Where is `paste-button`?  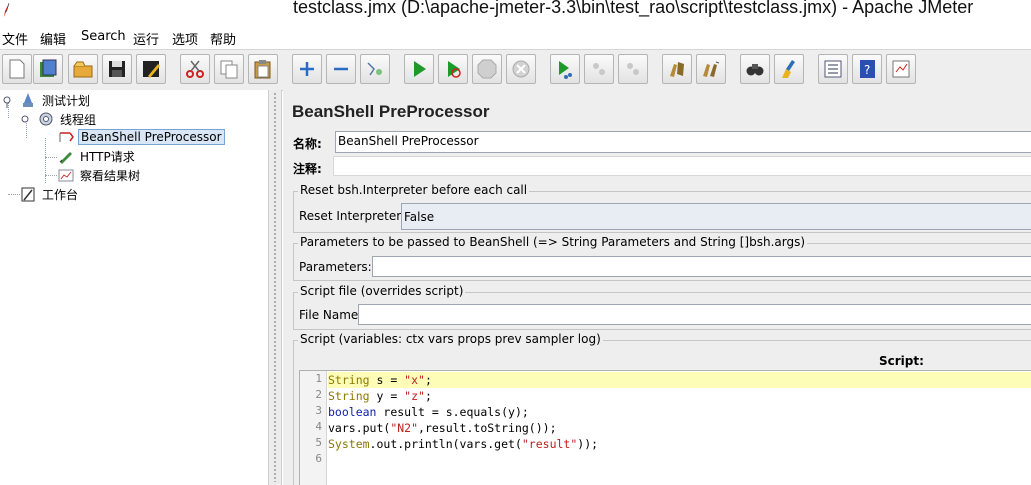
paste-button is located at coordinates (263, 69).